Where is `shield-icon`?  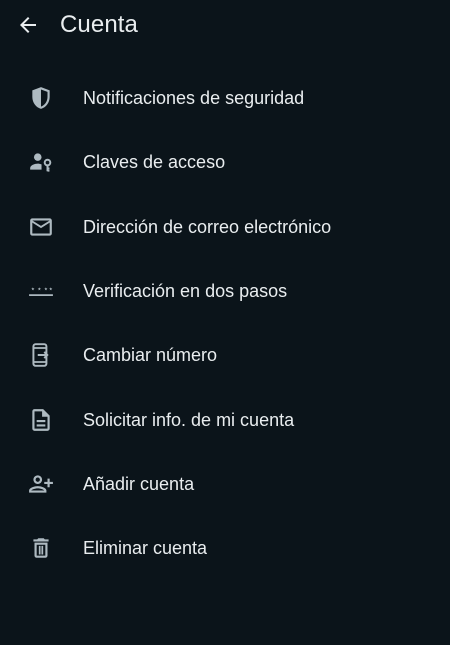
shield-icon is located at coordinates (41, 98).